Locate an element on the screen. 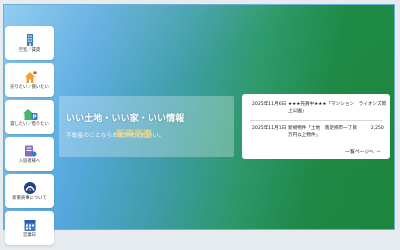 The height and width of the screenshot is (250, 400). house-parking-icon: P is located at coordinates (29, 114).